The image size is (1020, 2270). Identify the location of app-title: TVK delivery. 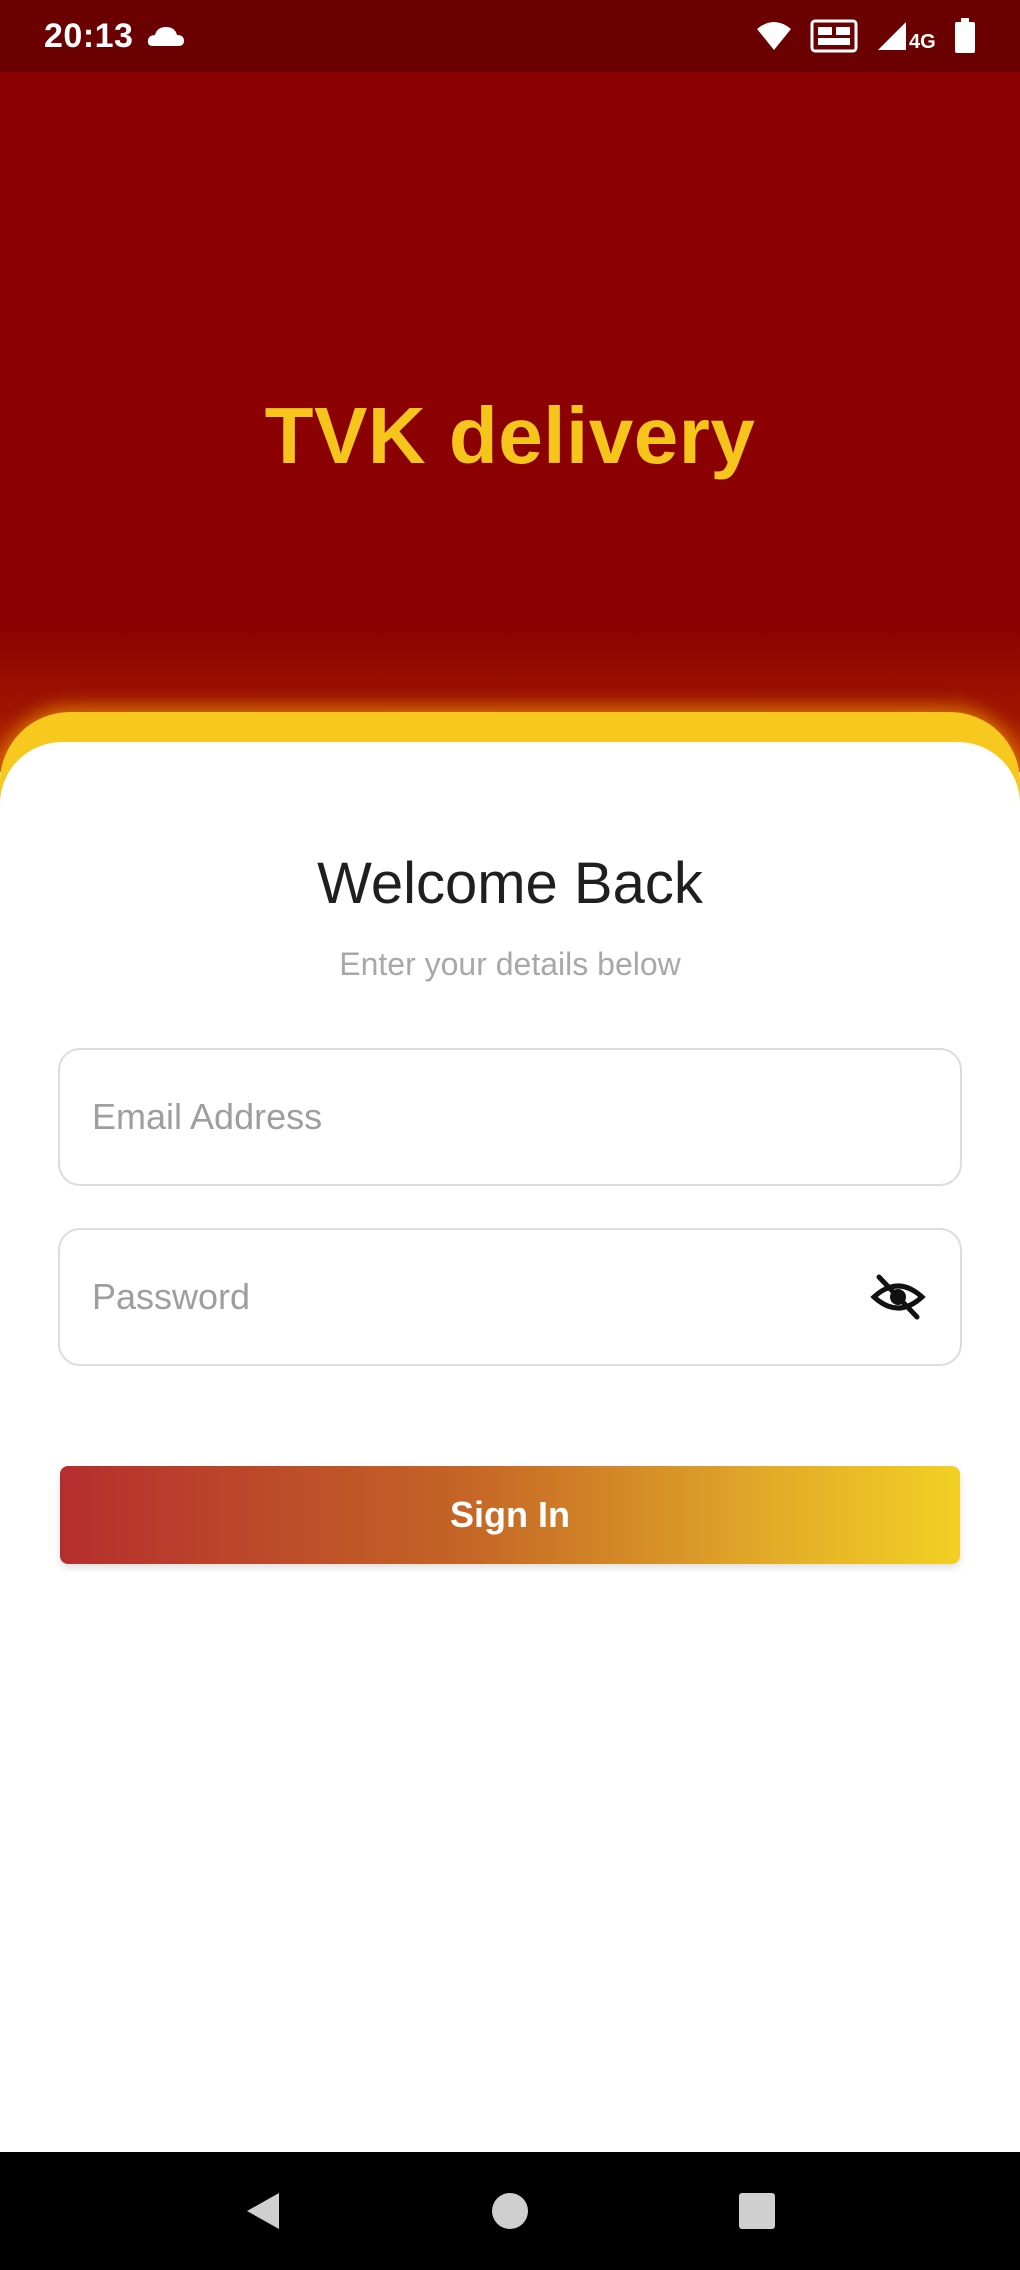
(510, 435).